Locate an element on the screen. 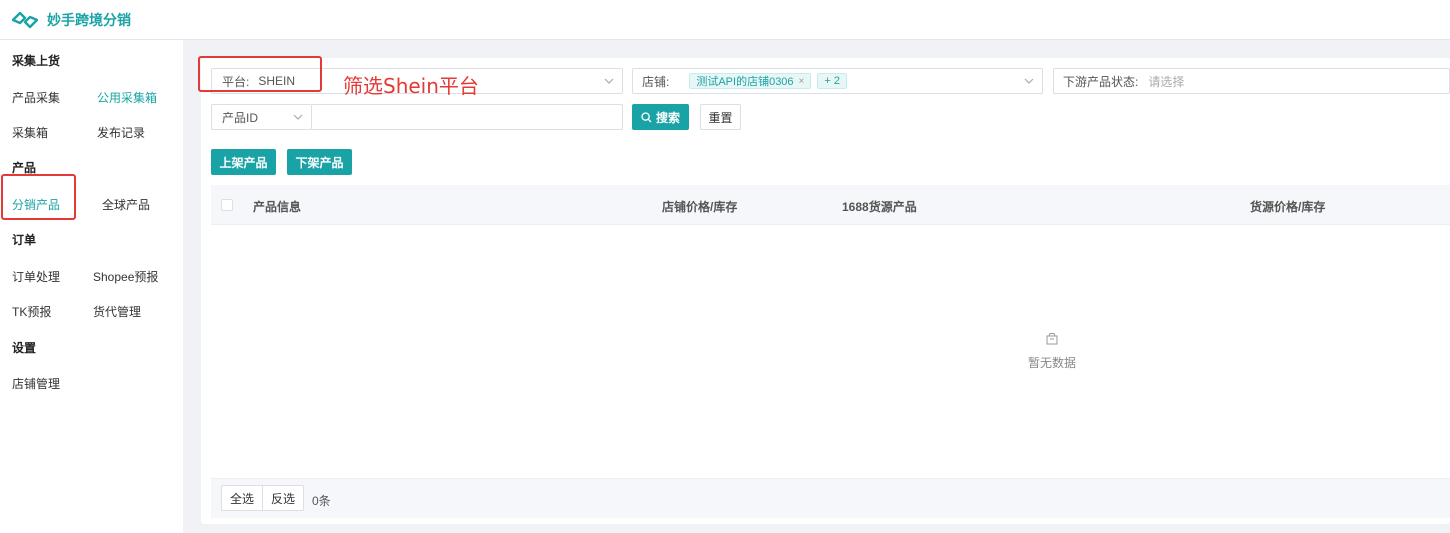 This screenshot has height=533, width=1450. logo-icon is located at coordinates (25, 19).